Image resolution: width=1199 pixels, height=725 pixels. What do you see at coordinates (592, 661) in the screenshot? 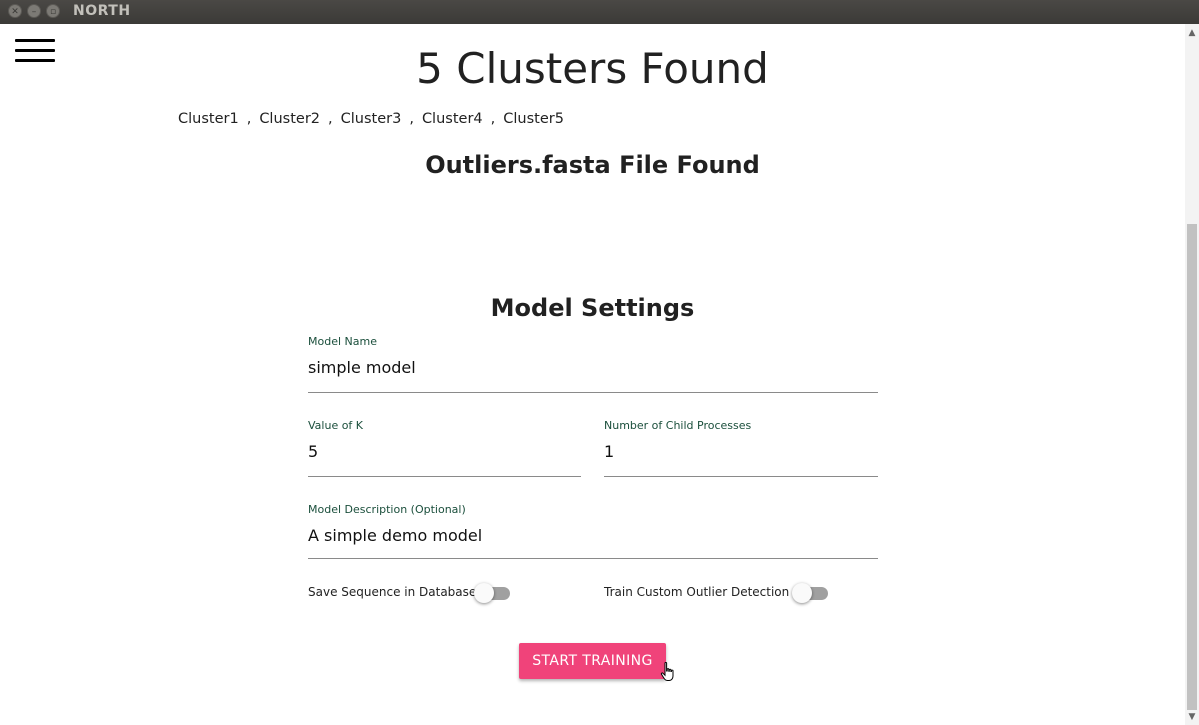
I see `start-training-button: START TRAINING` at bounding box center [592, 661].